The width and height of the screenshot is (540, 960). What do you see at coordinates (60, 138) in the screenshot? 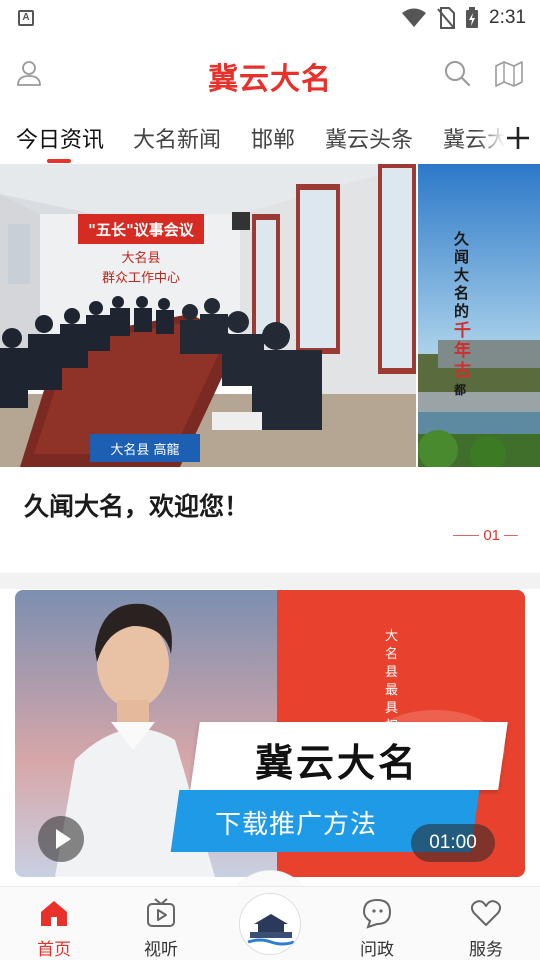
I see `tab-today-news: 今日资讯` at bounding box center [60, 138].